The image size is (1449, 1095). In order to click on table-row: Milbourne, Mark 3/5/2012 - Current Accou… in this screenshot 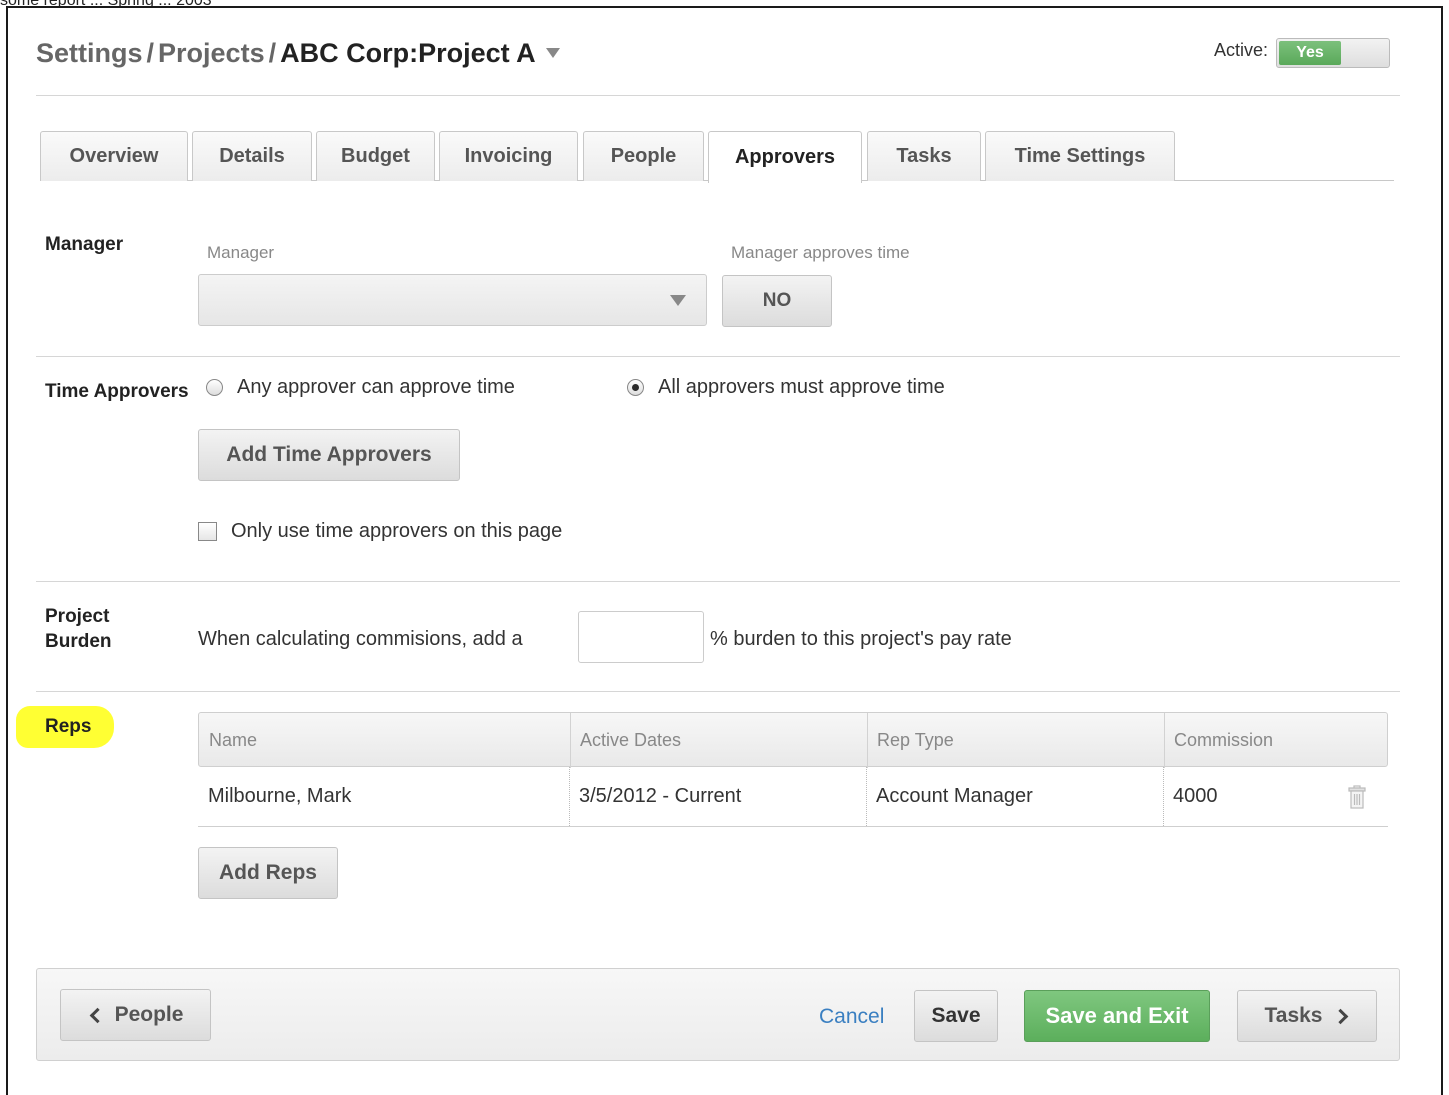, I will do `click(793, 797)`.